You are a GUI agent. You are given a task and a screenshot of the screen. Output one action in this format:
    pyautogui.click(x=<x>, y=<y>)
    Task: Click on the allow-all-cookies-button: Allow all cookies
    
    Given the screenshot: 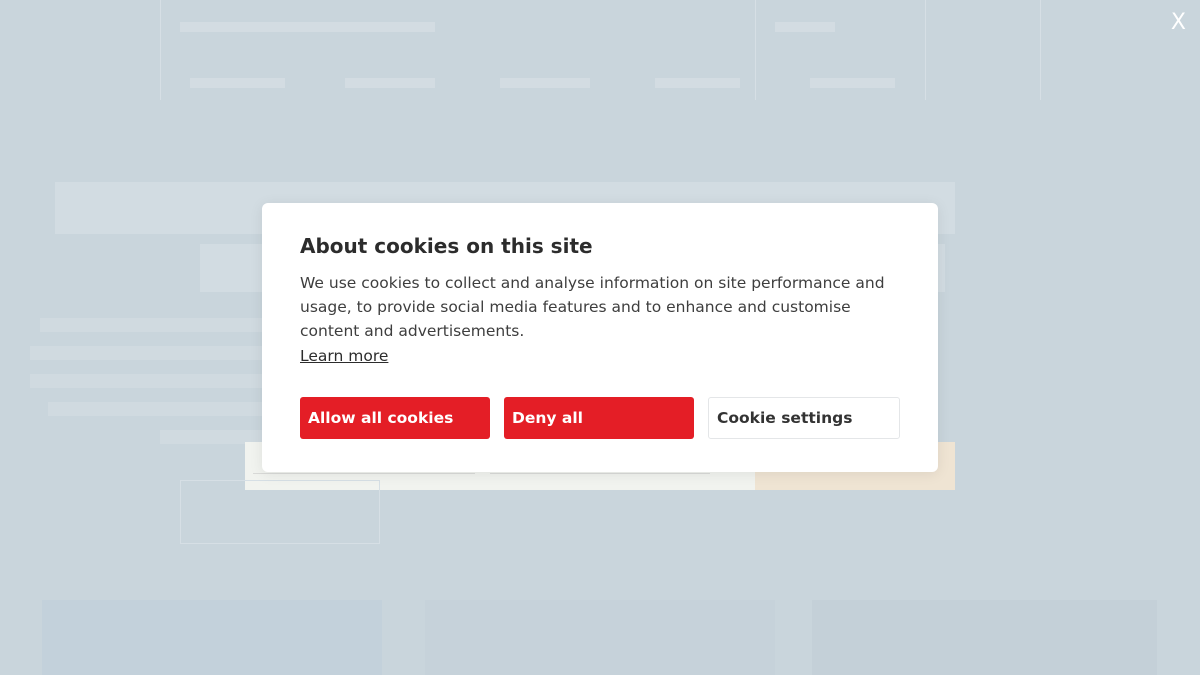 What is the action you would take?
    pyautogui.click(x=395, y=418)
    